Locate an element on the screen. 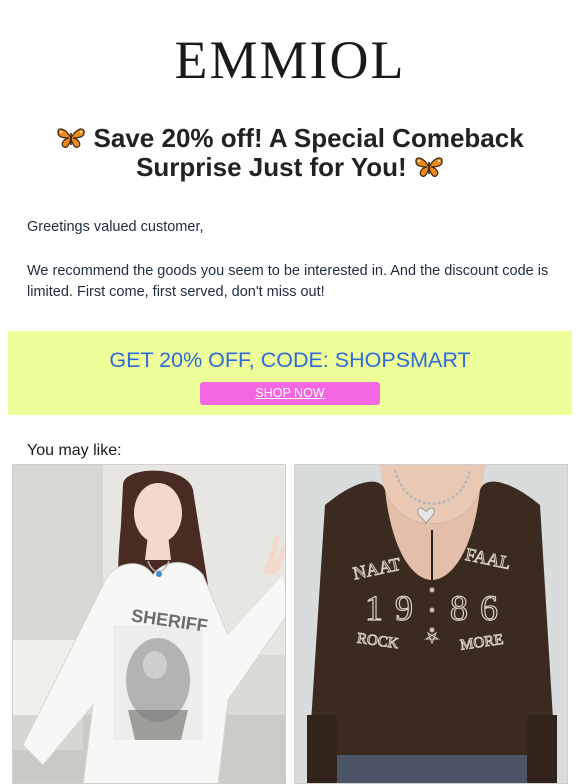 The width and height of the screenshot is (580, 784). headline-line-2: Surprise Just for You! is located at coordinates (290, 167).